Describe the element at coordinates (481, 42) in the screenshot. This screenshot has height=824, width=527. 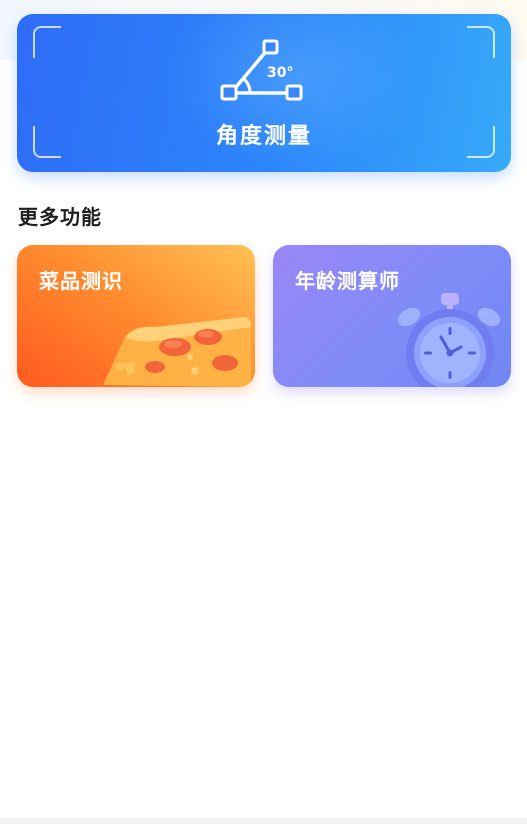
I see `corner-bracket-top-right` at that location.